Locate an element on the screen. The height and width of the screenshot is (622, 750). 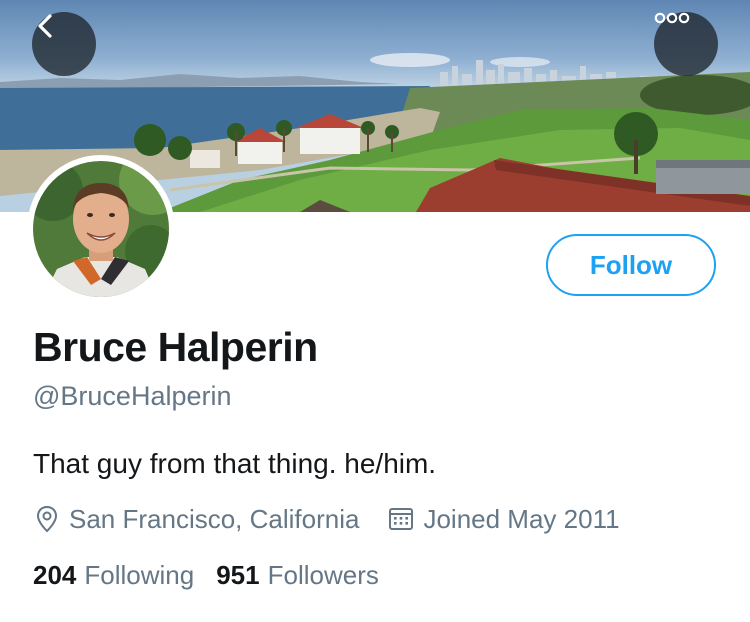
calendar-icon is located at coordinates (401, 519).